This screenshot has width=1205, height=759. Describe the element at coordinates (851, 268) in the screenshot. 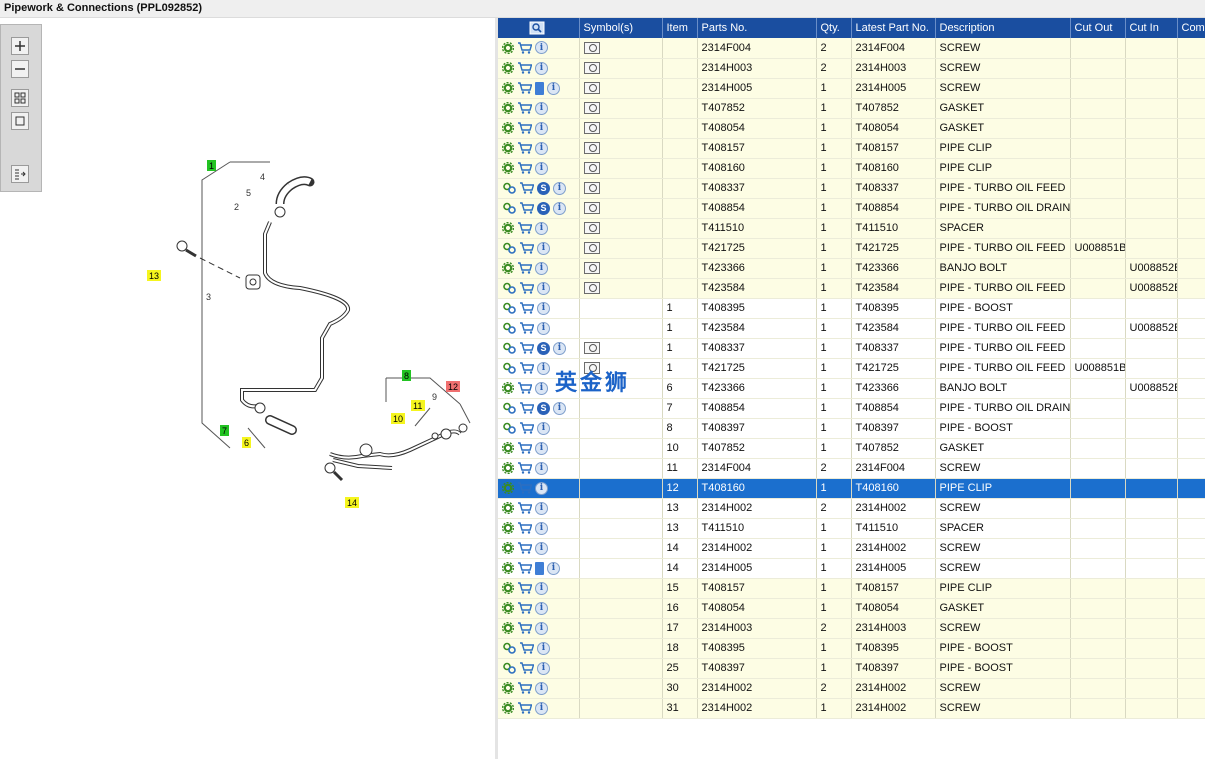

I see `table-row: i T423366 1 T423366 BANJO BOLT U008852E` at that location.